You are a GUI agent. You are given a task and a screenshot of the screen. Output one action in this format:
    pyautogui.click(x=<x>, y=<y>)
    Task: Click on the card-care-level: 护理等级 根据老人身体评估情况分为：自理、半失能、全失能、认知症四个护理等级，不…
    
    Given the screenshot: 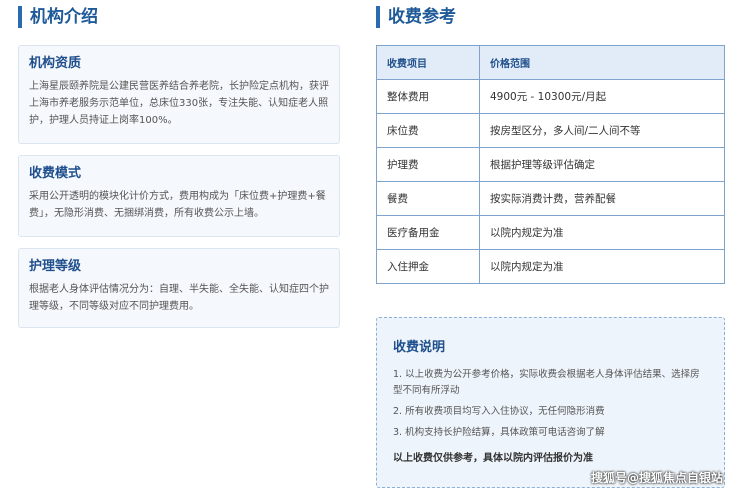 What is the action you would take?
    pyautogui.click(x=179, y=288)
    